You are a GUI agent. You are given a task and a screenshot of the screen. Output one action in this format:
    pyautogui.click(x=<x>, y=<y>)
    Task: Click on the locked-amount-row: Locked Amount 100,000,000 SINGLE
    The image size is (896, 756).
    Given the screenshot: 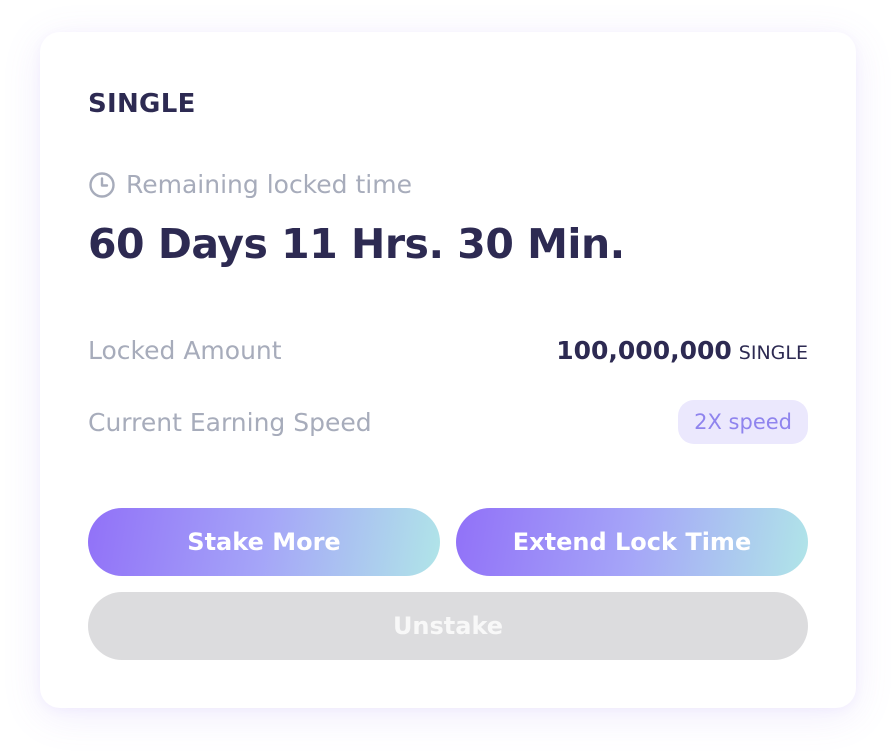 What is the action you would take?
    pyautogui.click(x=448, y=350)
    